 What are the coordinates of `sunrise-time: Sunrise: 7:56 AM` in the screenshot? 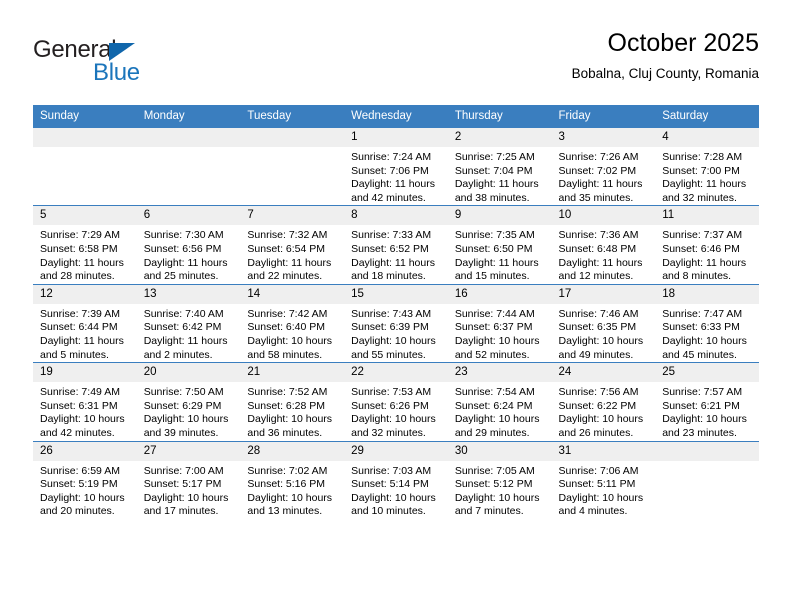 It's located at (598, 392).